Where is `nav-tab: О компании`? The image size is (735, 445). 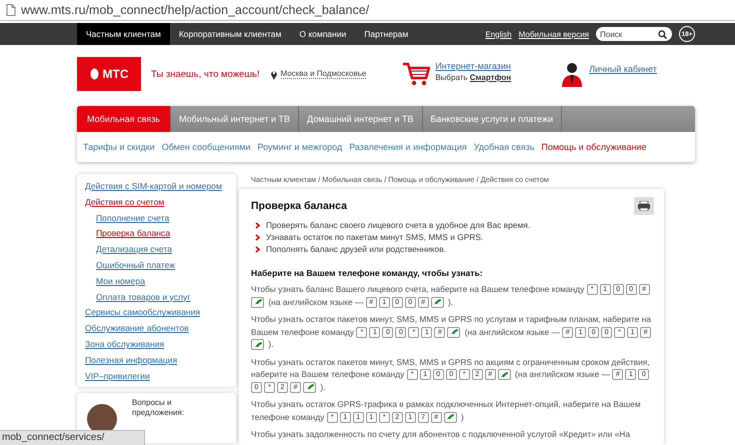 nav-tab: О компании is located at coordinates (323, 34).